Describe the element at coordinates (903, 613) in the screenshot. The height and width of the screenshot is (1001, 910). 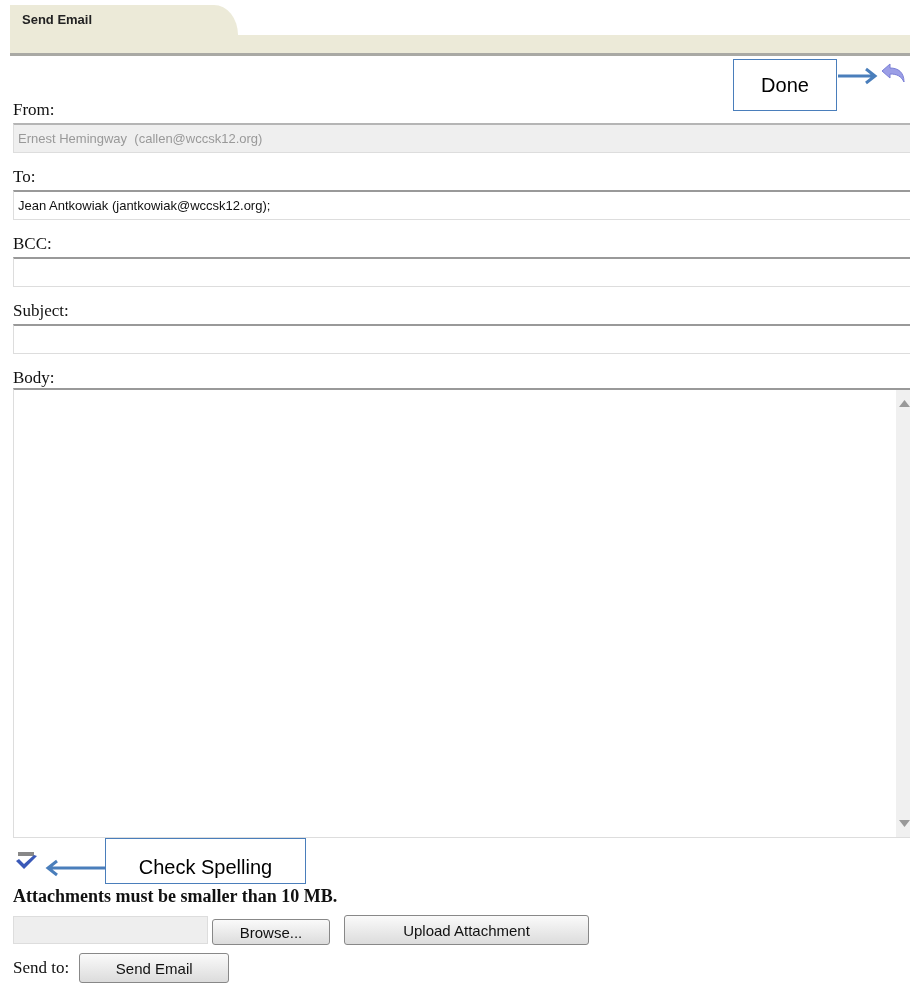
I see `scrollbar` at that location.